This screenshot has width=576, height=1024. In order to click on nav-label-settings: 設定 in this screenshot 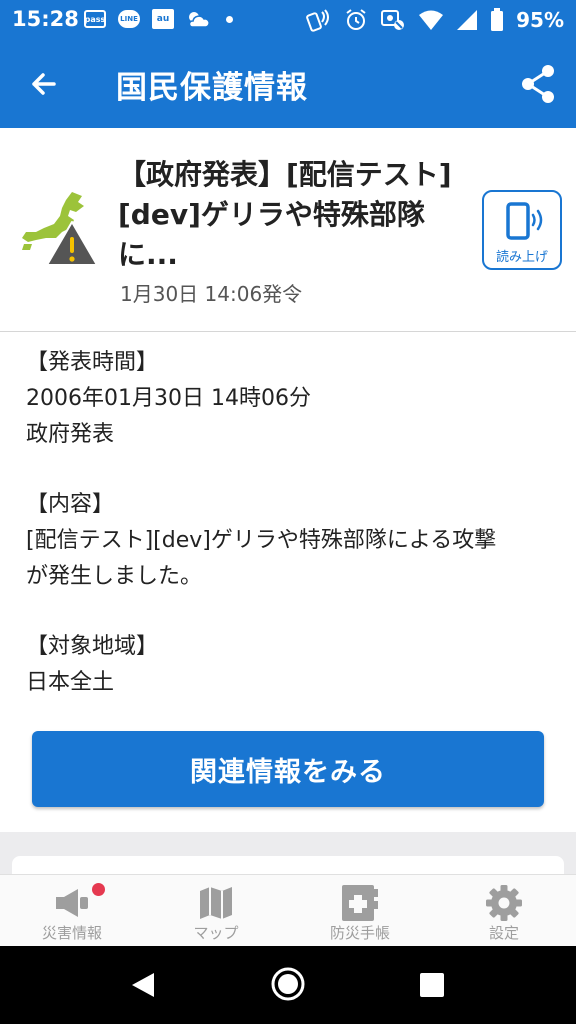, I will do `click(503, 933)`.